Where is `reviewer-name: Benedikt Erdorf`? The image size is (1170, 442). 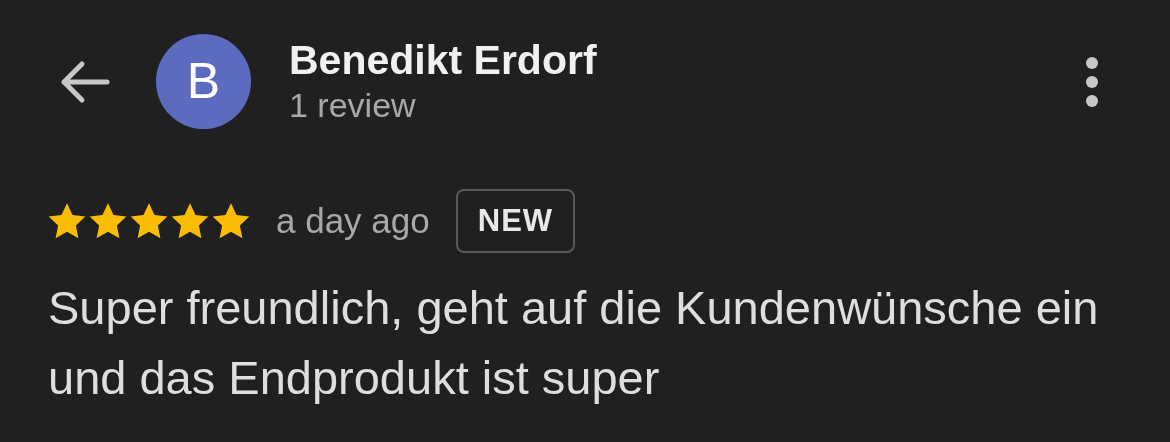 reviewer-name: Benedikt Erdorf is located at coordinates (443, 60).